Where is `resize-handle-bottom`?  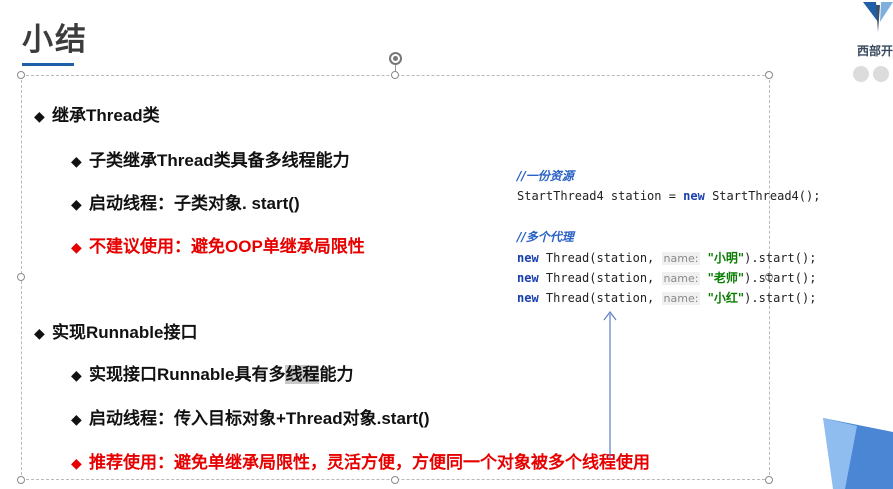
resize-handle-bottom is located at coordinates (395, 480).